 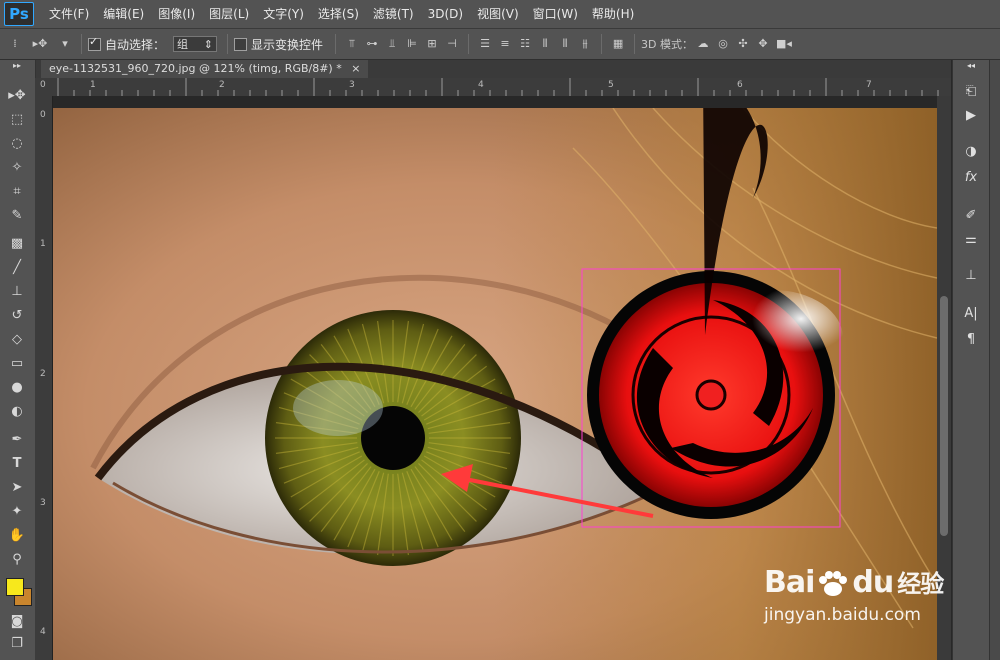 What do you see at coordinates (971, 340) in the screenshot?
I see `paragraph-panel-icon: ¶` at bounding box center [971, 340].